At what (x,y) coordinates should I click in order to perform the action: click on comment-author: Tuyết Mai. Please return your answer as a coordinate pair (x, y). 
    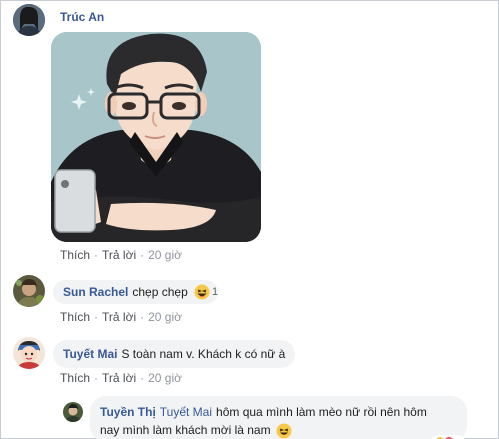
    Looking at the image, I should click on (90, 354).